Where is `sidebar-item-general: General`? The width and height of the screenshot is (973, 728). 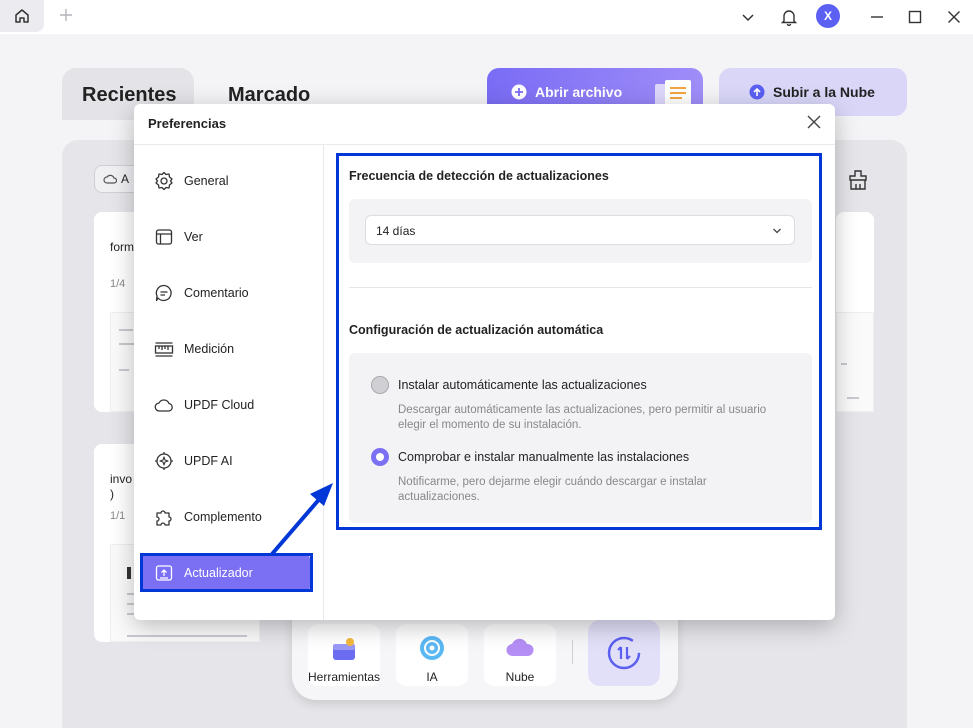
sidebar-item-general: General is located at coordinates (225, 181).